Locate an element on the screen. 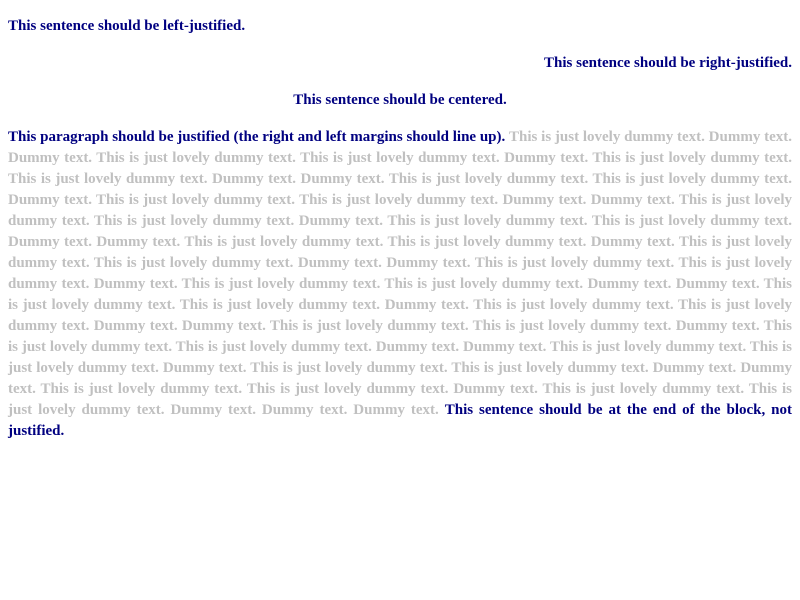  left-justified-sentence: This sentence should be left-justified. is located at coordinates (127, 26).